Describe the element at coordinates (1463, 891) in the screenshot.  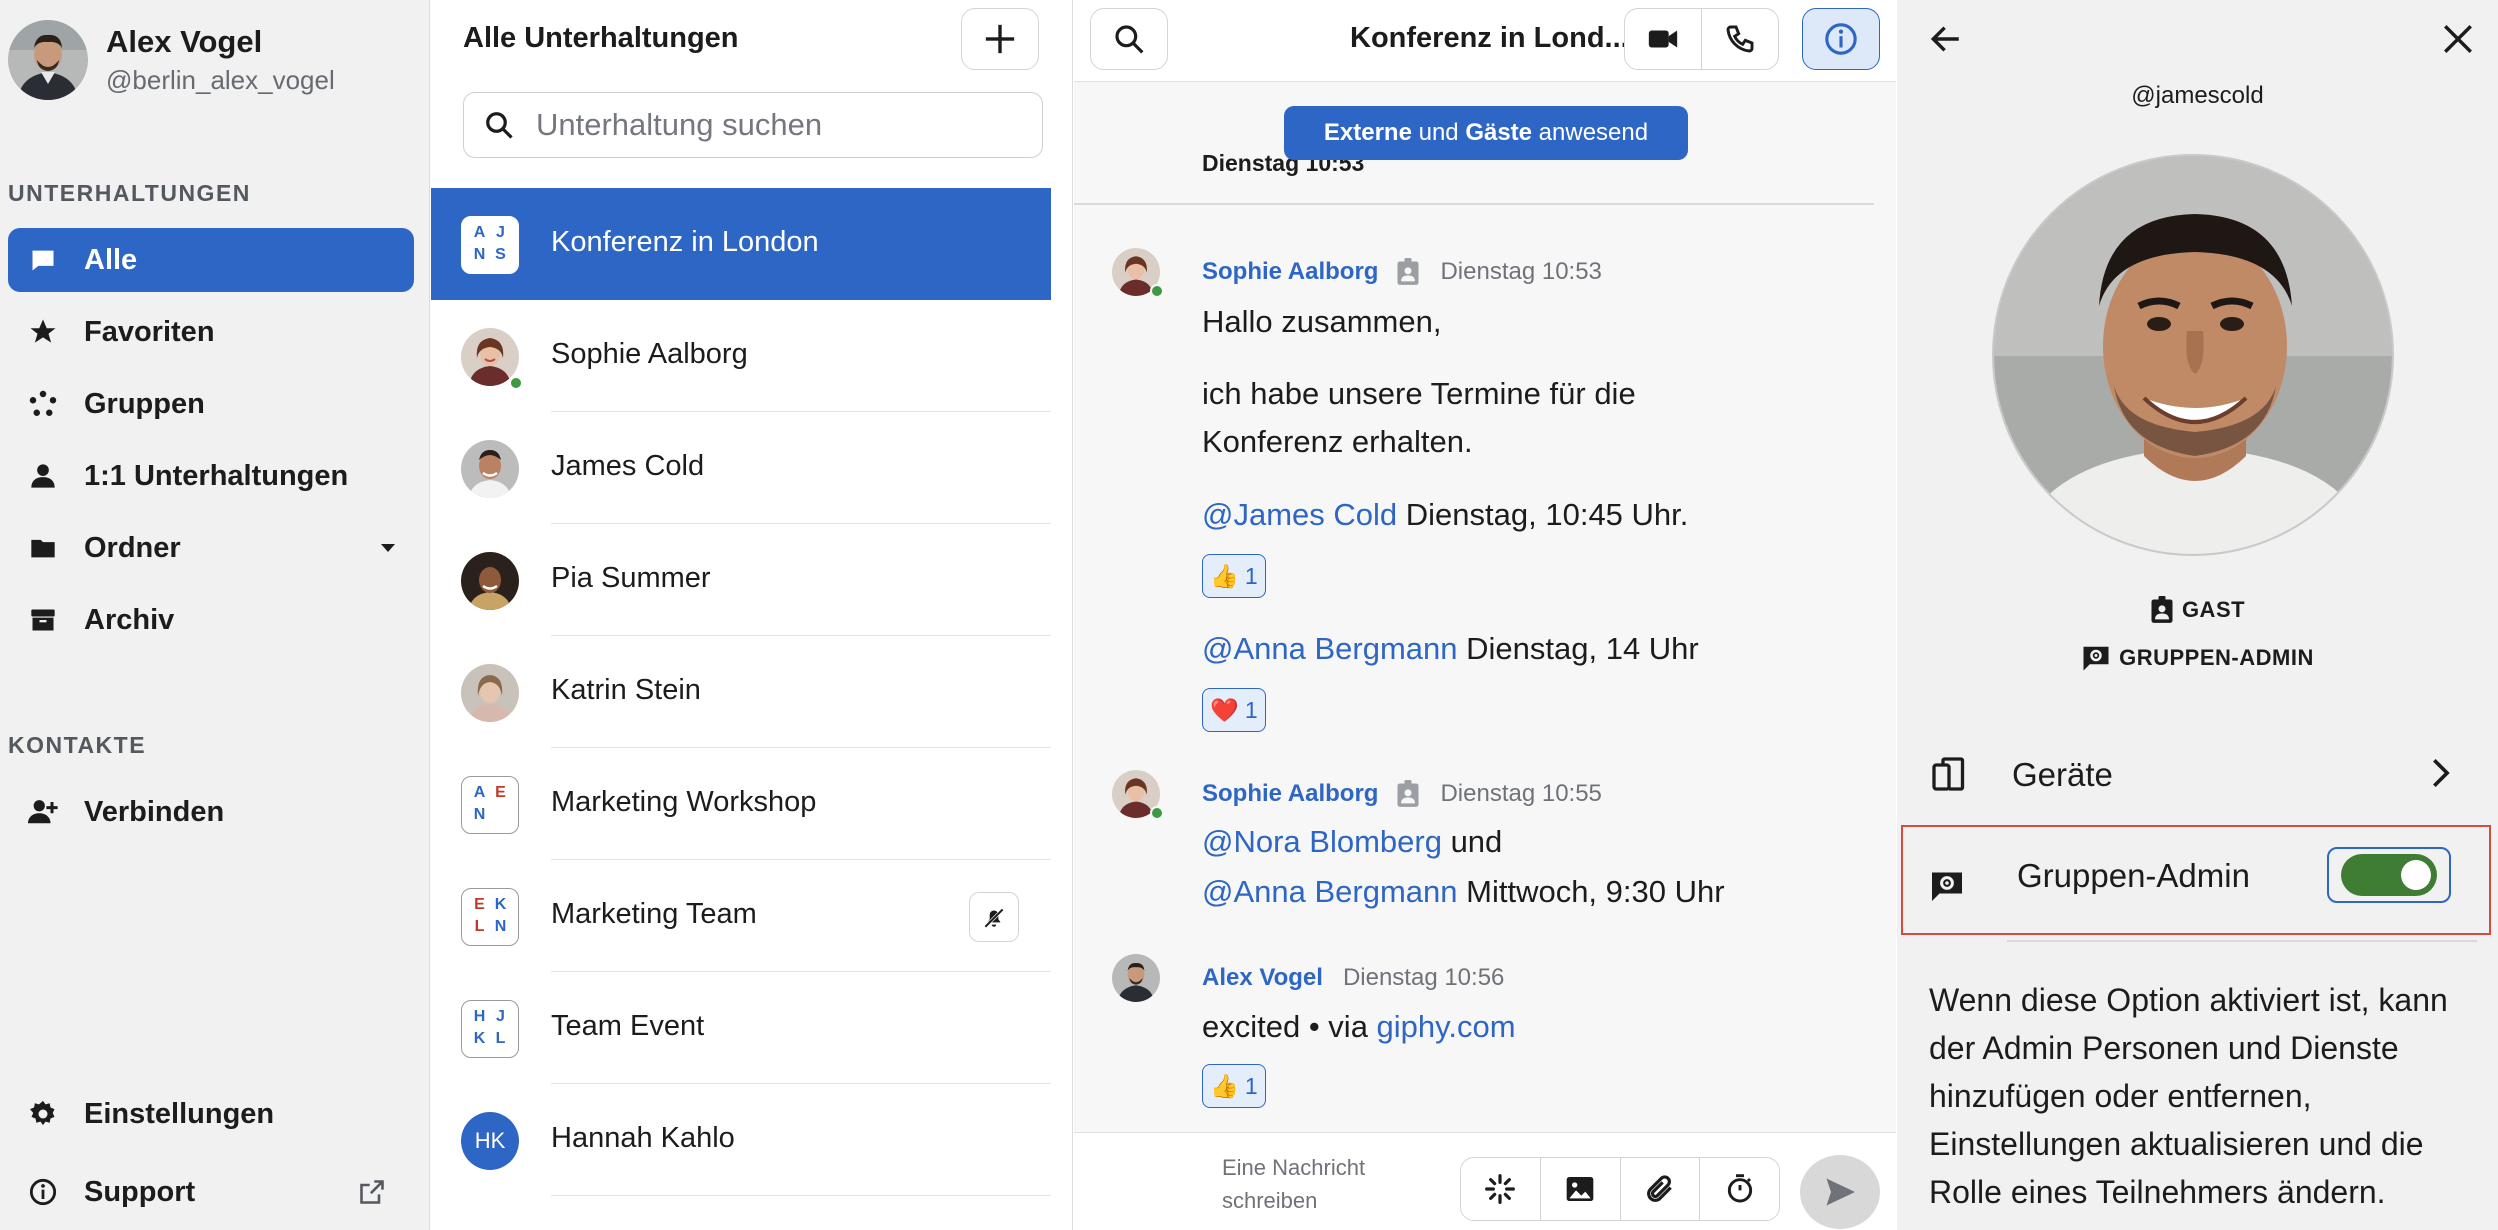
I see `message-text: @Anna Bergmann Mittwoch, 9:30 Uhr` at that location.